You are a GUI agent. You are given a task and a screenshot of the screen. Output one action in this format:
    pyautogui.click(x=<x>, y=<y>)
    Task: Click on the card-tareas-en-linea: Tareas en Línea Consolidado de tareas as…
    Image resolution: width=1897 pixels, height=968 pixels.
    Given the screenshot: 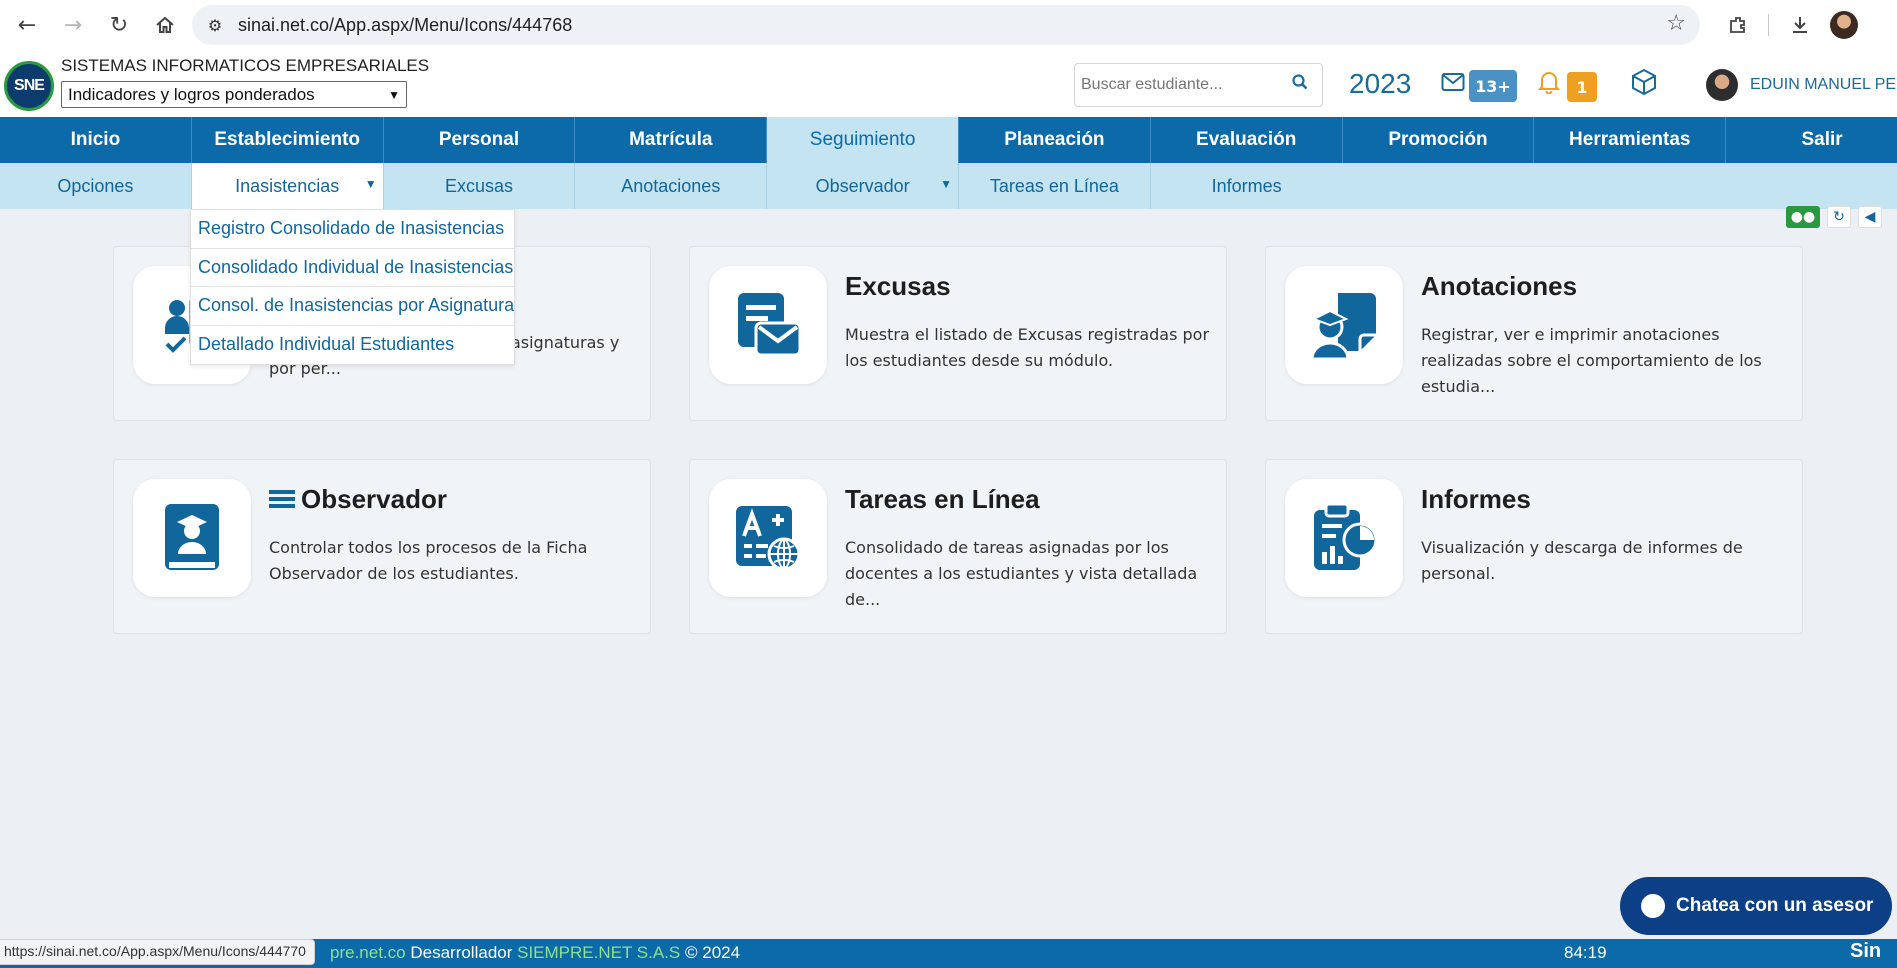 What is the action you would take?
    pyautogui.click(x=958, y=546)
    